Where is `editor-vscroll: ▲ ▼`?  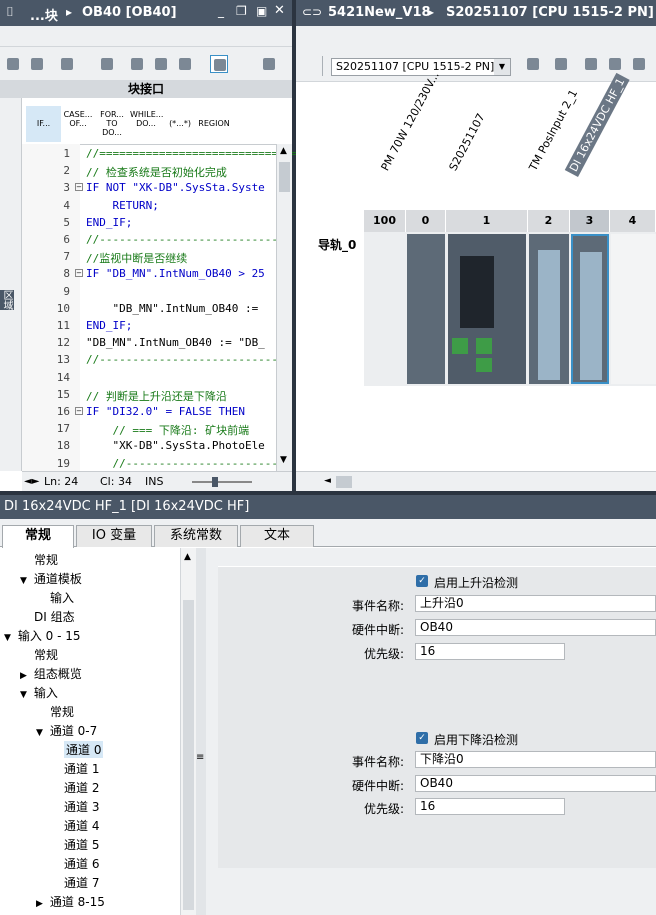 editor-vscroll: ▲ ▼ is located at coordinates (284, 307).